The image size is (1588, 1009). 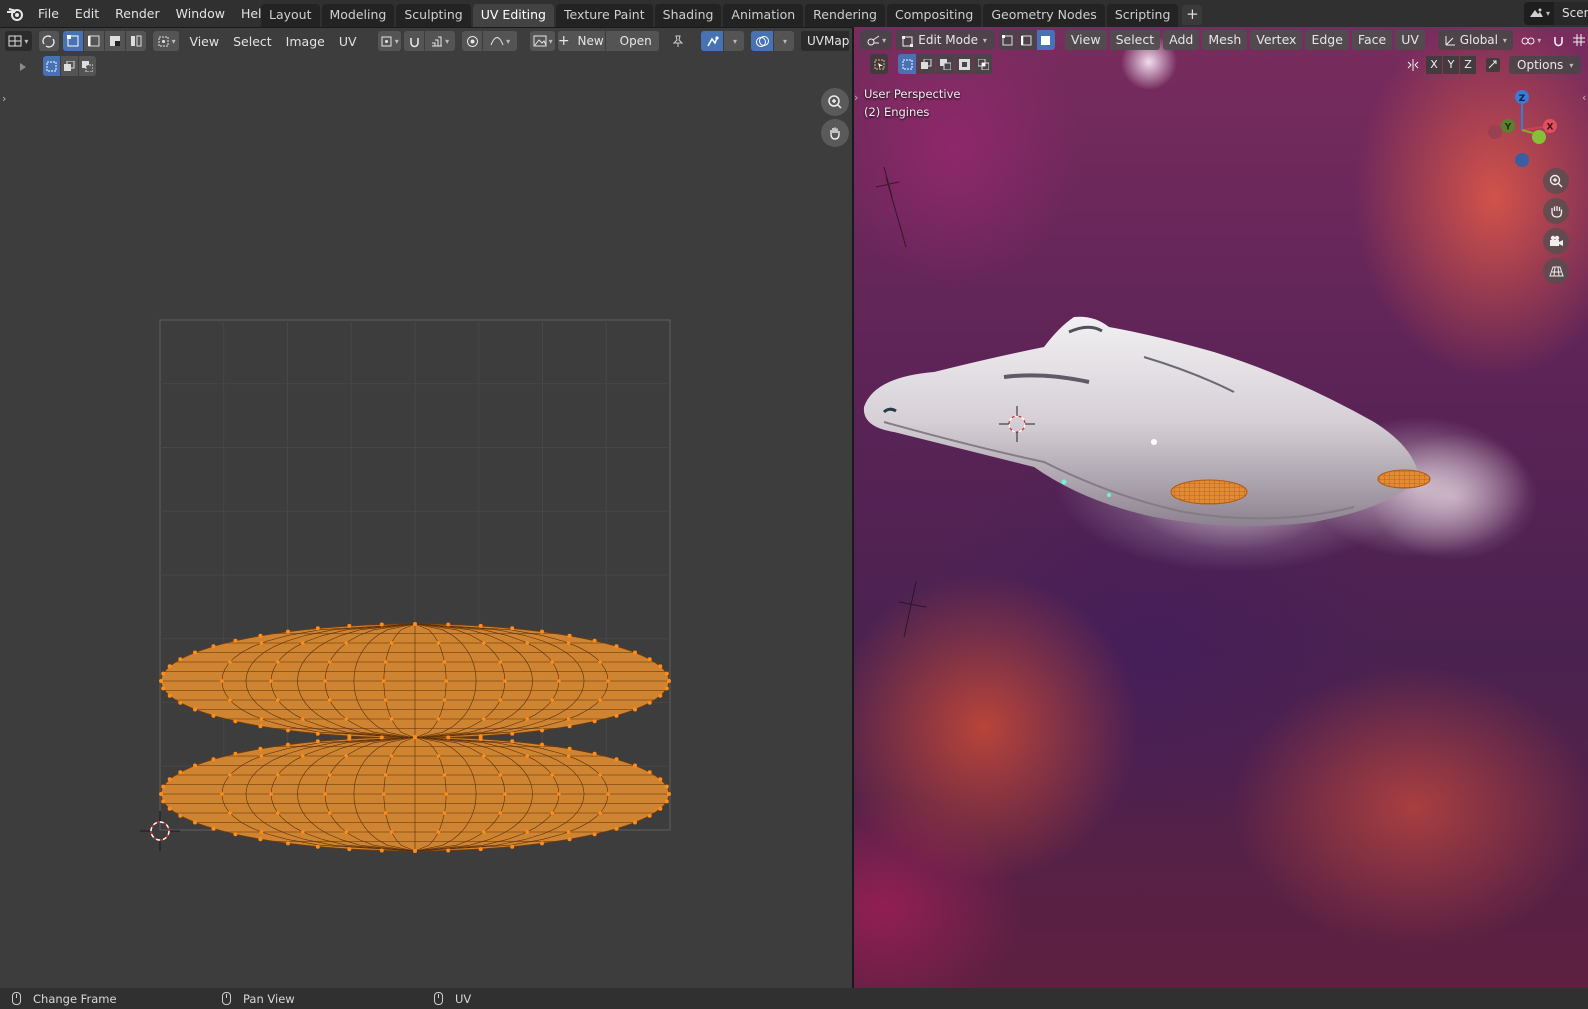 What do you see at coordinates (1142, 15) in the screenshot?
I see `tab-scripting: Scripting` at bounding box center [1142, 15].